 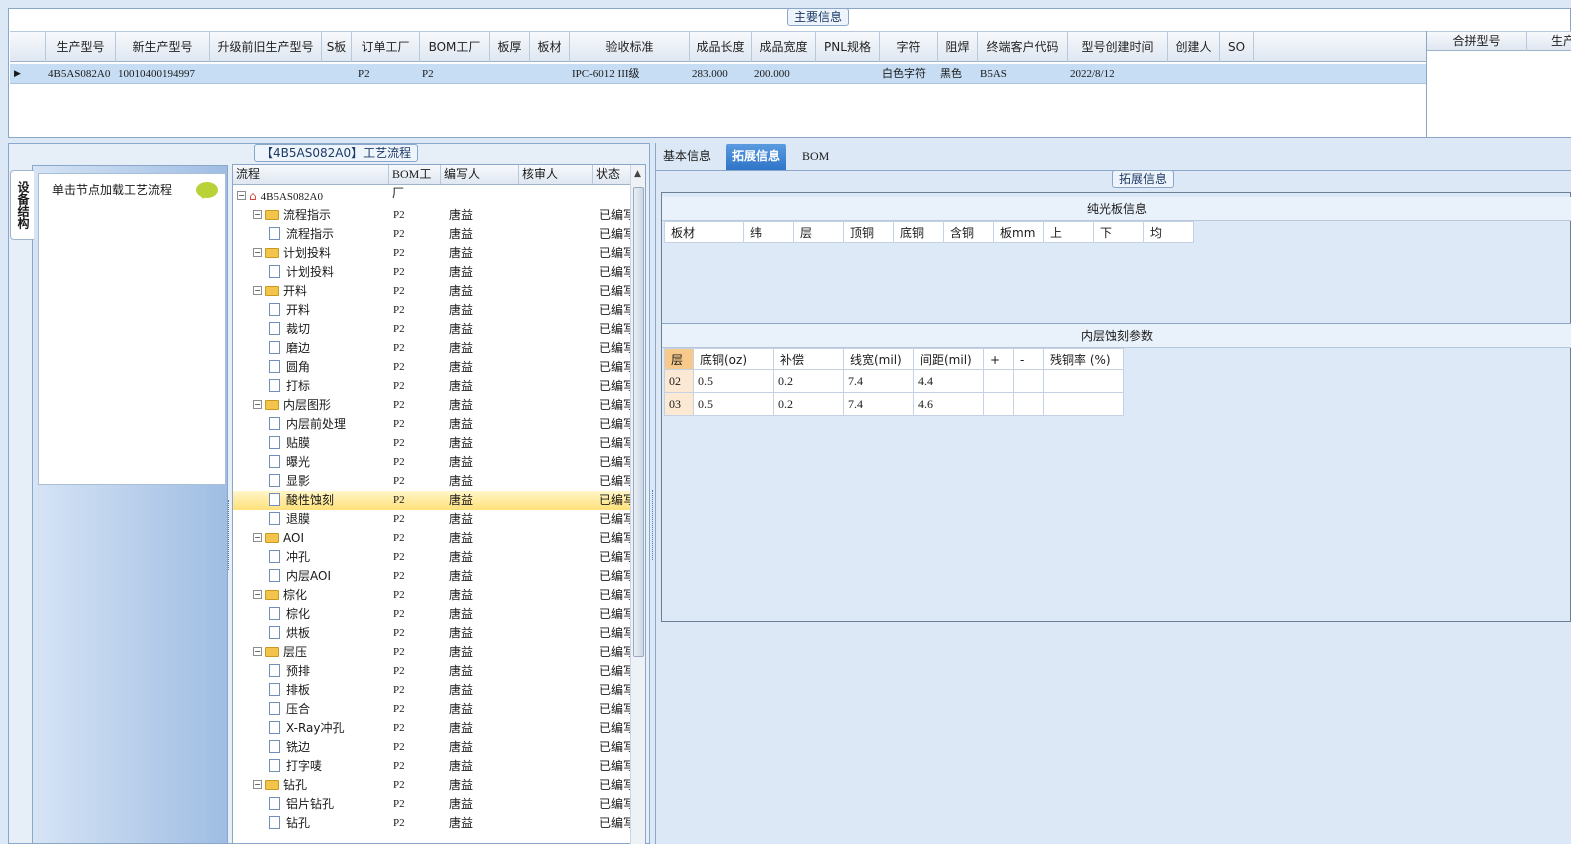 I want to click on cell-old-prod-model, so click(x=266, y=74).